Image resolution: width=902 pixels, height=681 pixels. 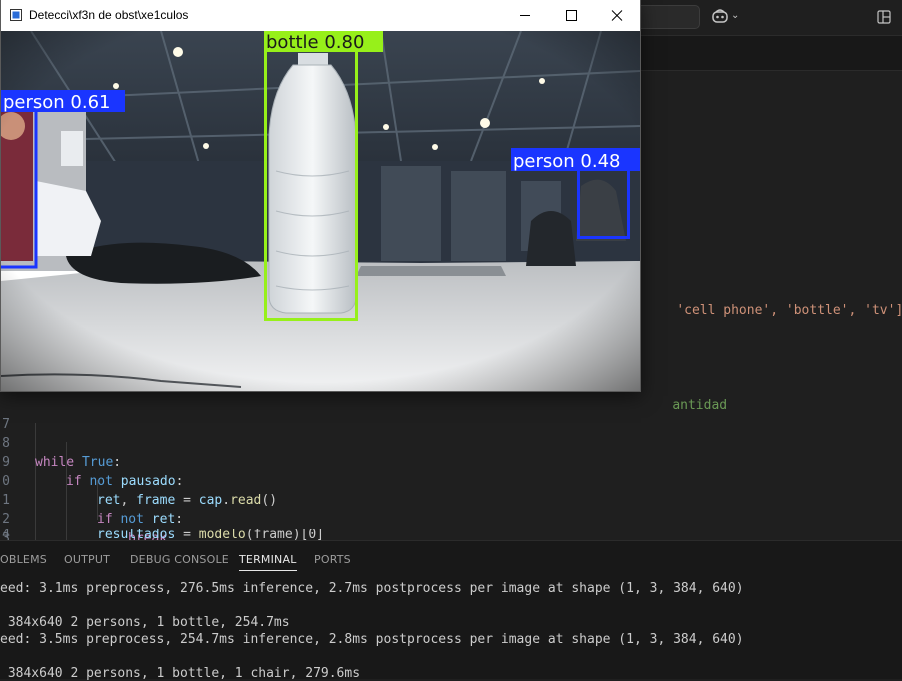 I want to click on code-line: 2 break, so click(x=85, y=529).